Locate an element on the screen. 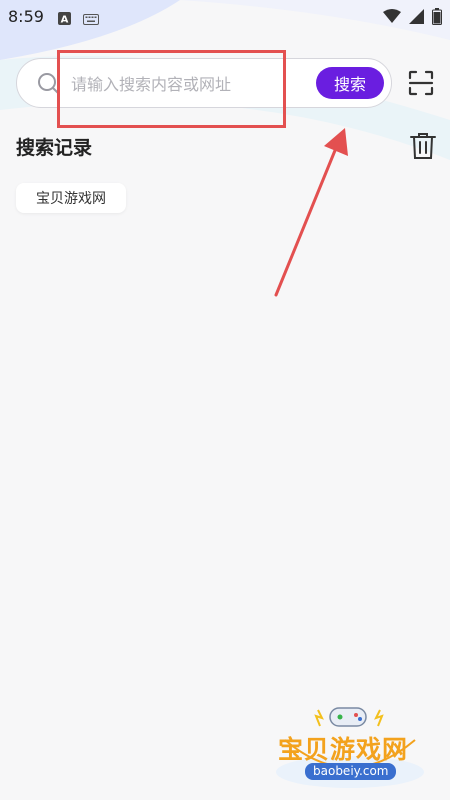 This screenshot has width=450, height=800. trash-icon is located at coordinates (423, 146).